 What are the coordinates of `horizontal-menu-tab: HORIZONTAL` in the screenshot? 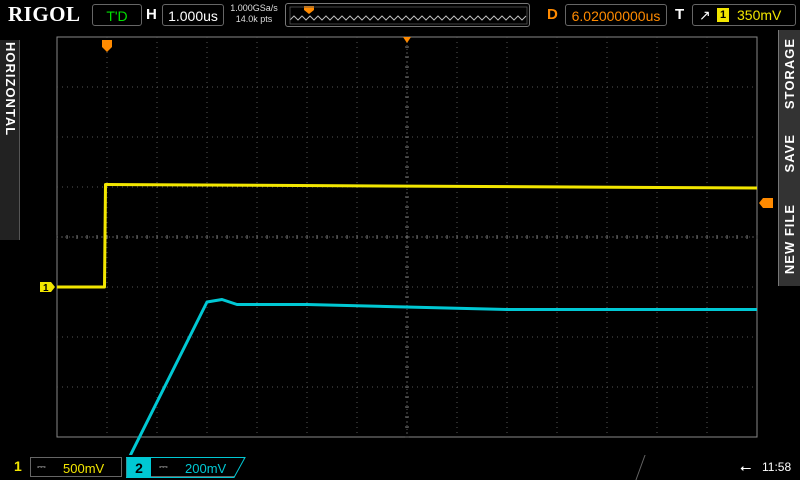 It's located at (10, 140).